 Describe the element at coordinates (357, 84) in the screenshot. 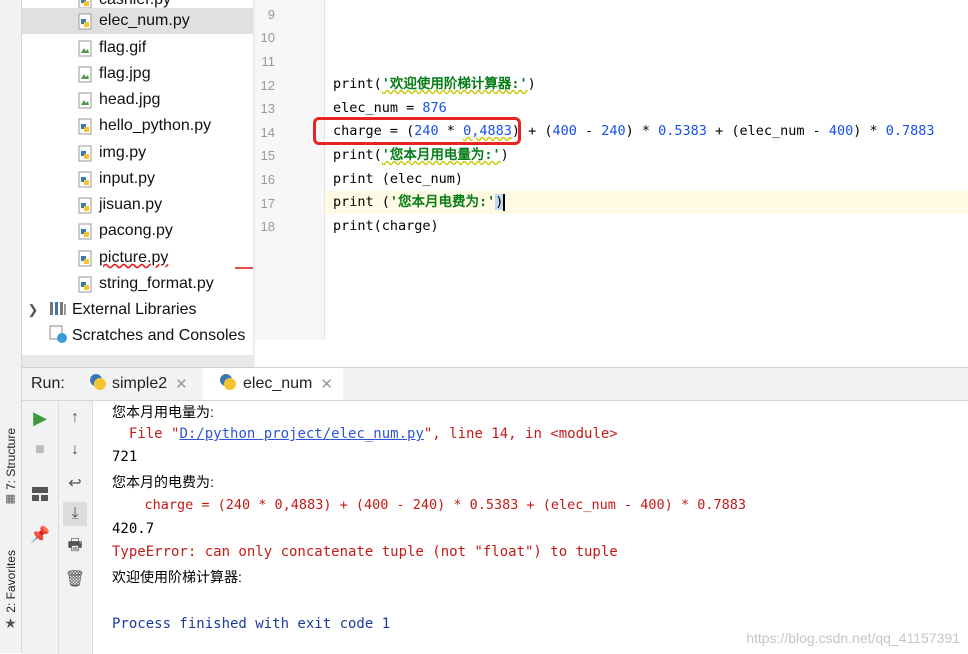

I see `code-keyword: print(` at that location.